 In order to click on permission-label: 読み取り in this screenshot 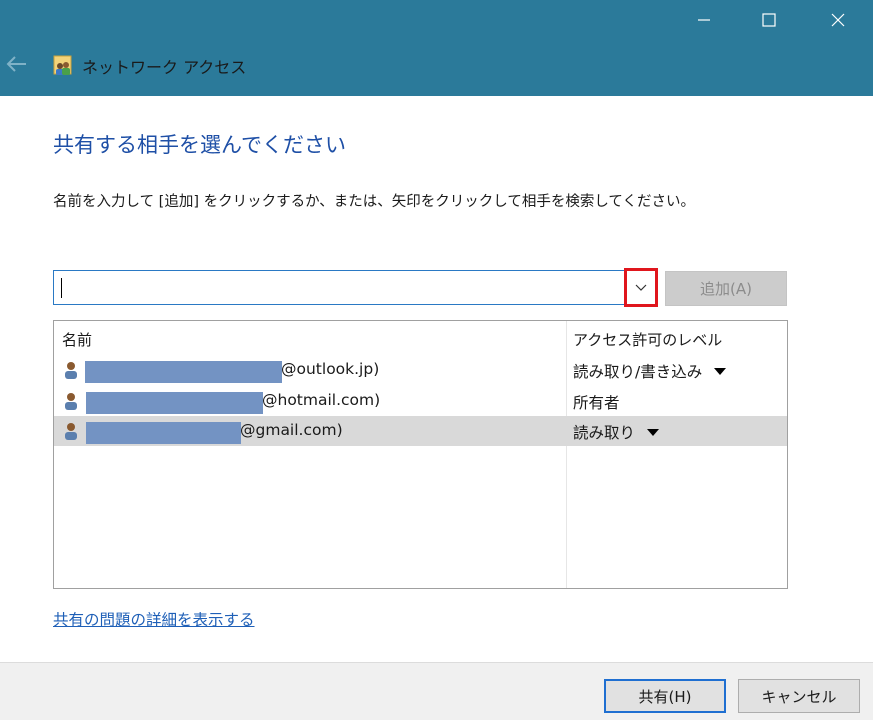, I will do `click(604, 433)`.